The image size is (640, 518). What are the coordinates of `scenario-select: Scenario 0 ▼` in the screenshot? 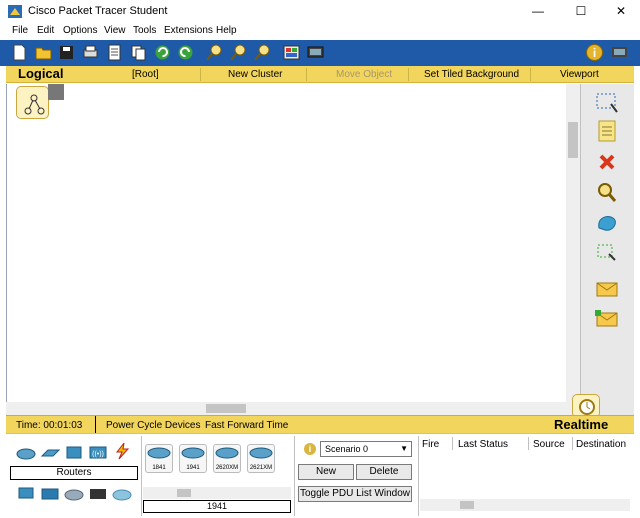 It's located at (366, 449).